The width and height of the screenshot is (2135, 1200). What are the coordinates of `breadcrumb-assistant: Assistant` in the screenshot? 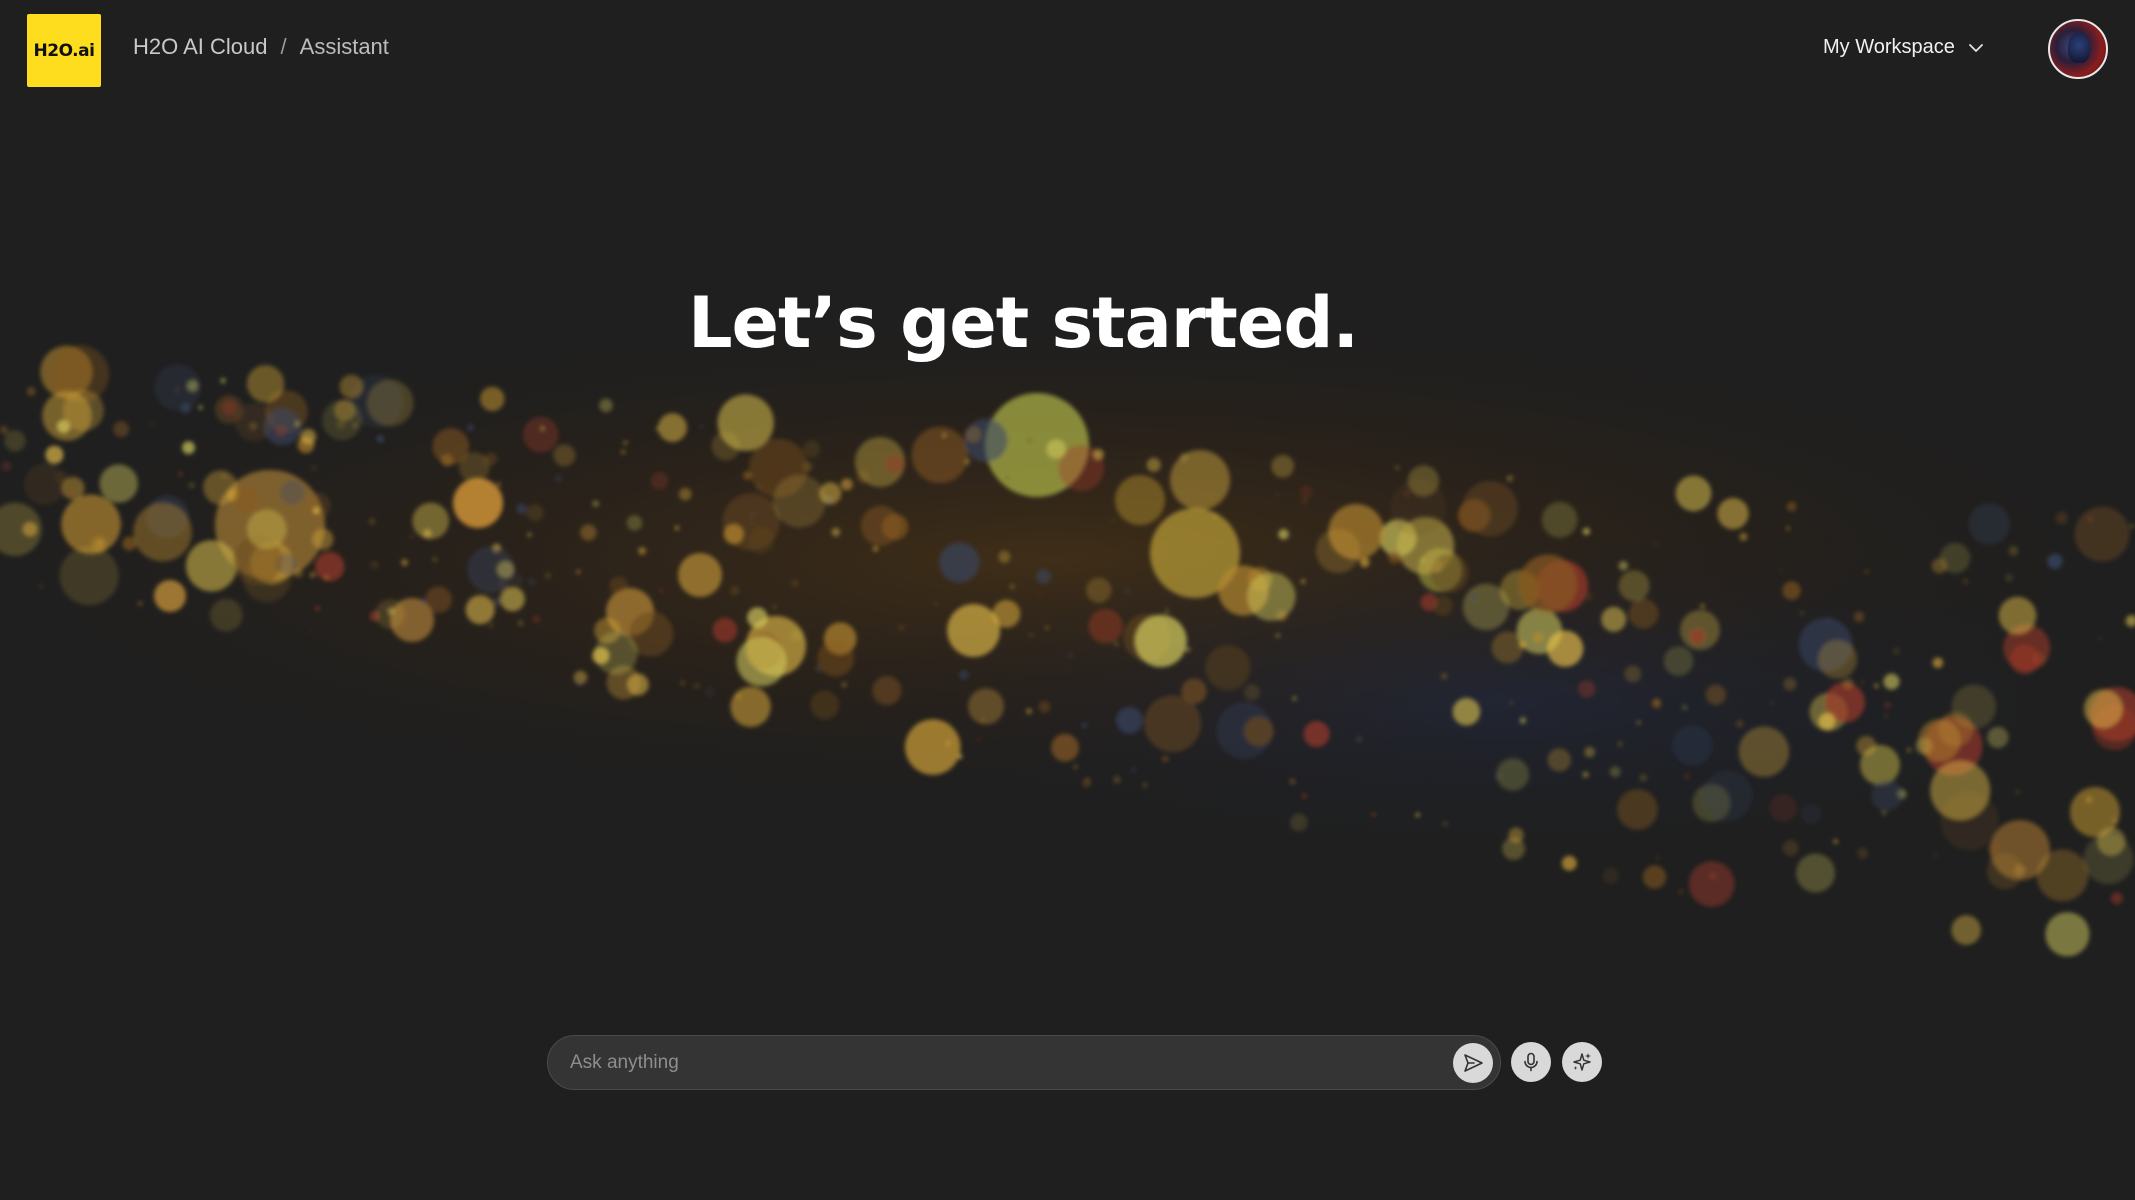 It's located at (344, 47).